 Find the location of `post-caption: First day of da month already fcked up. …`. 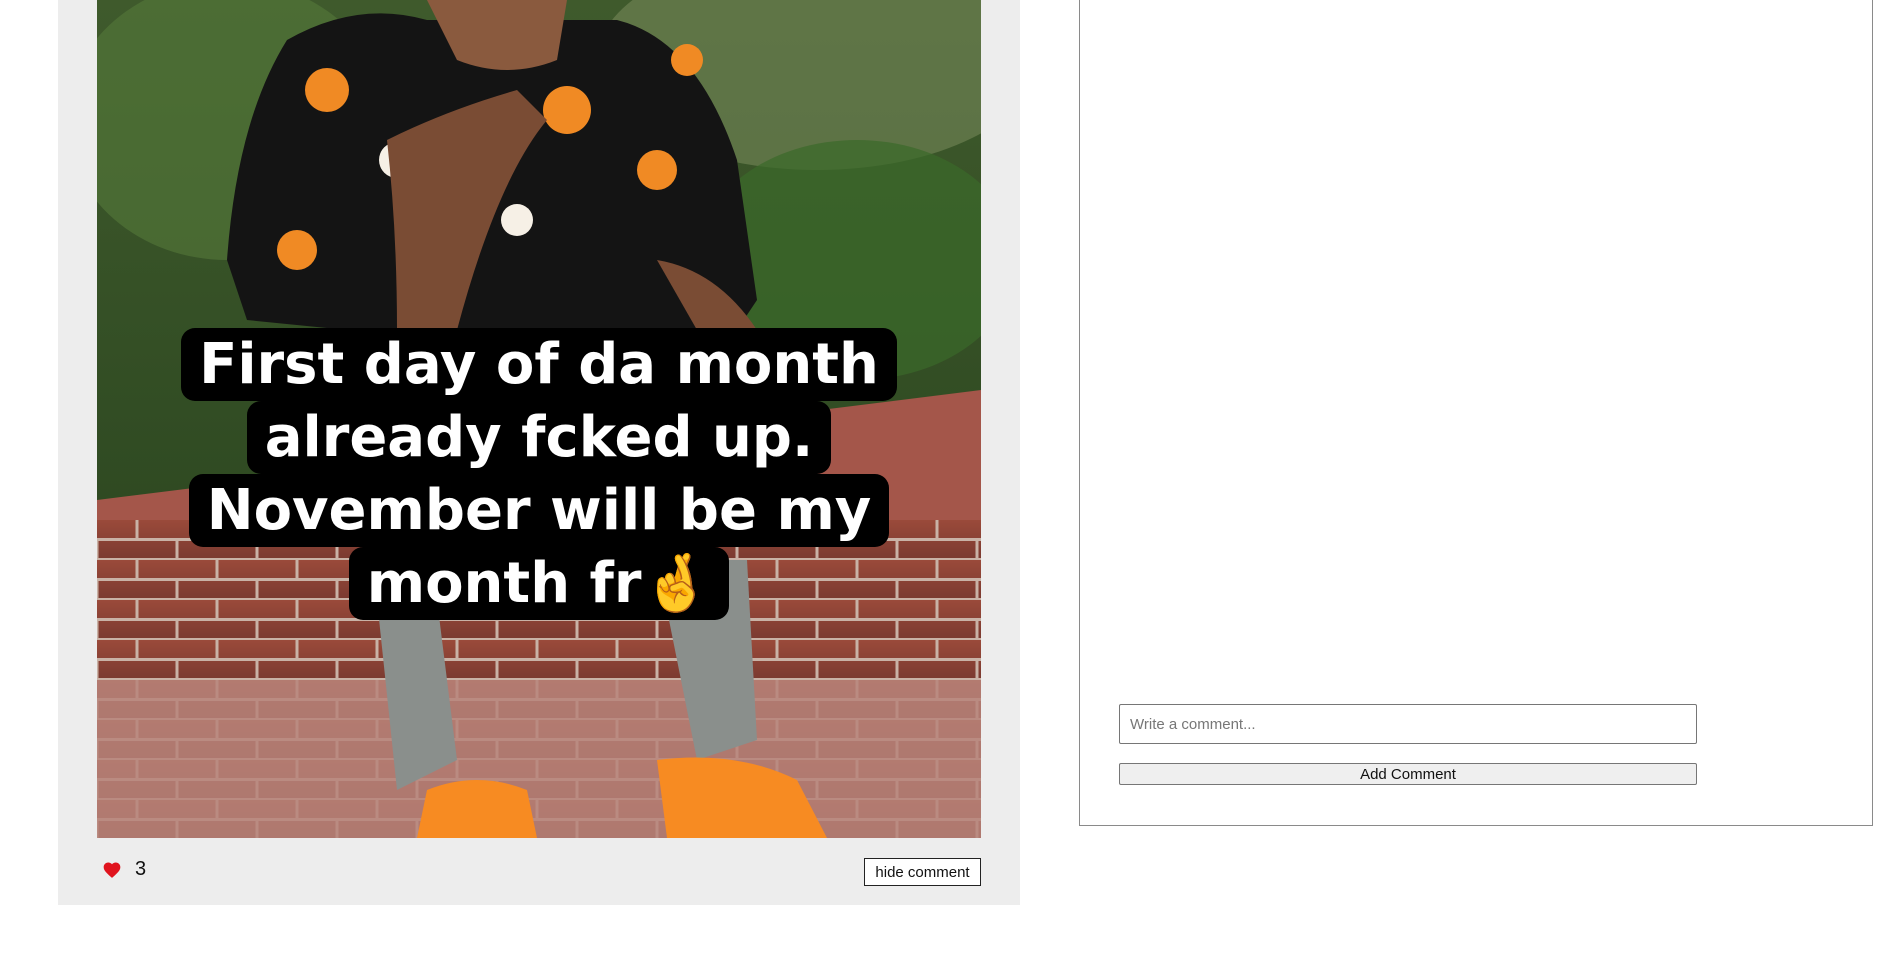

post-caption: First day of da month already fcked up. … is located at coordinates (539, 474).